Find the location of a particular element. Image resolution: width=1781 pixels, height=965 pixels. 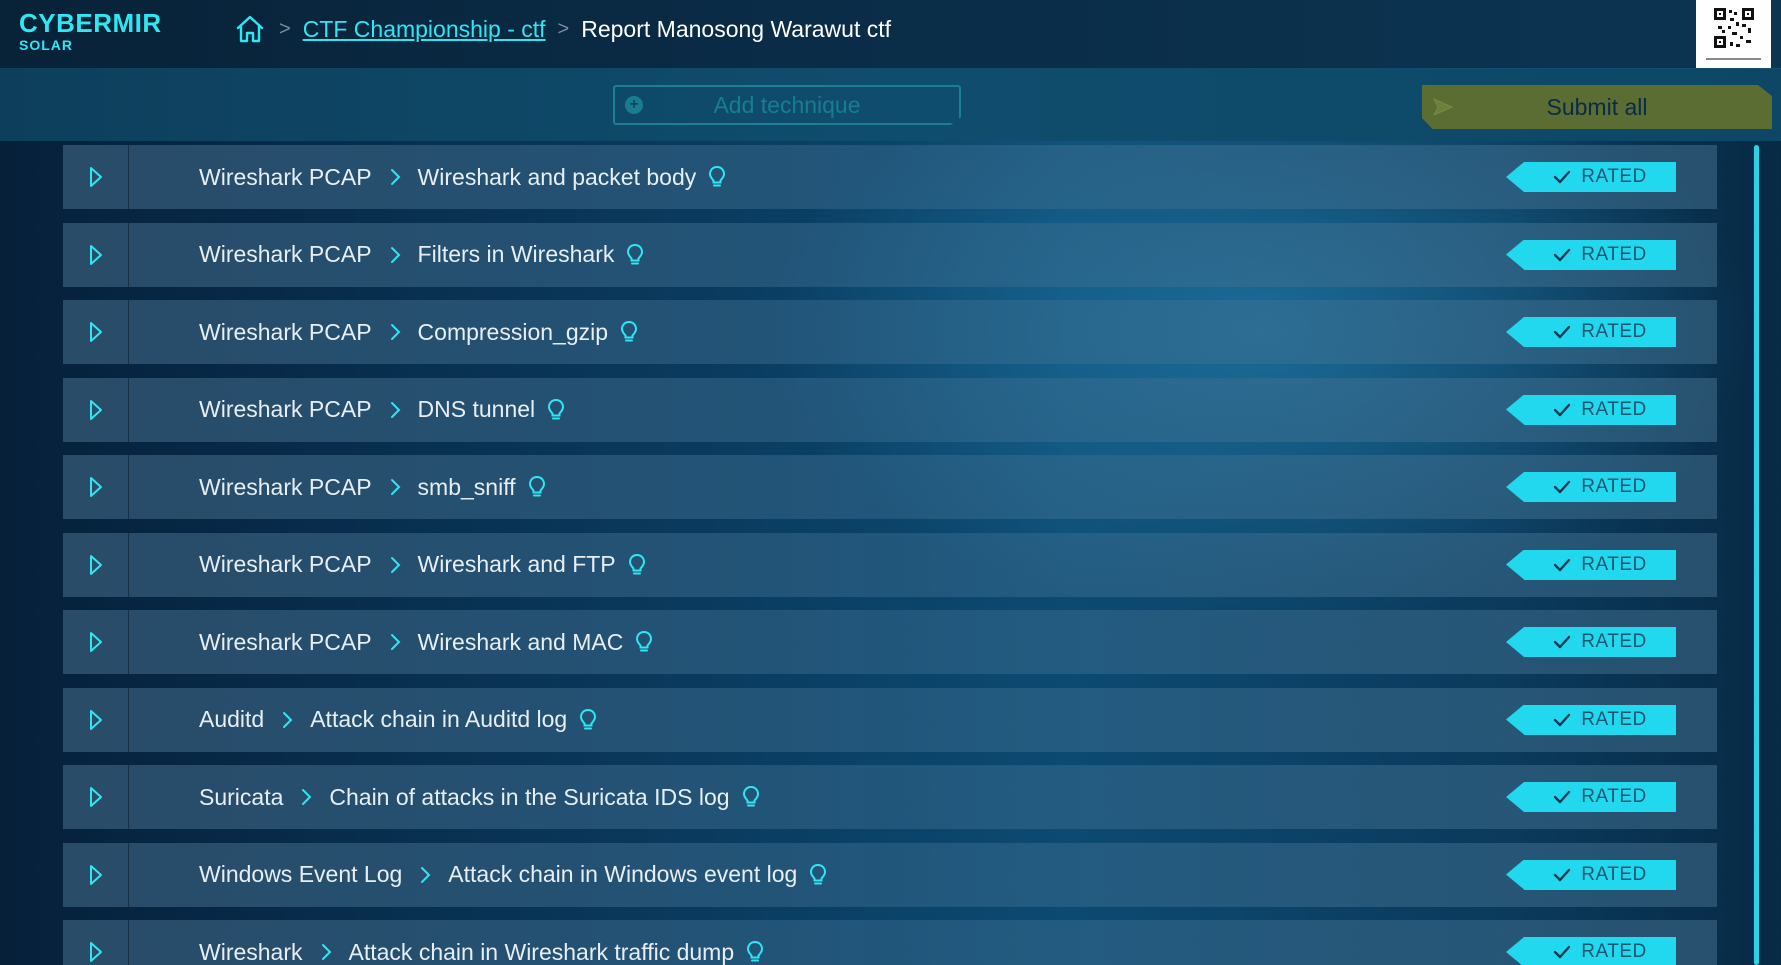

add-technique-button: + Add technique is located at coordinates (787, 105).